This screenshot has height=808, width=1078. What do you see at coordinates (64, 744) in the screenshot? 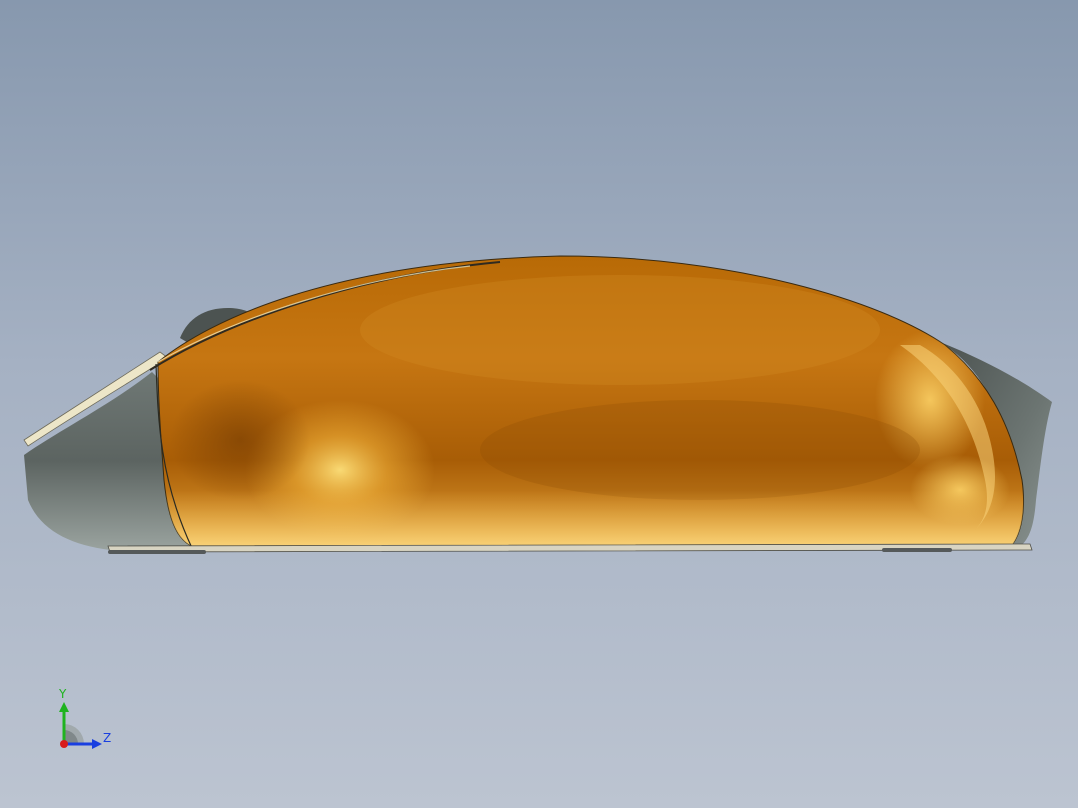
I see `x-axis-dot` at bounding box center [64, 744].